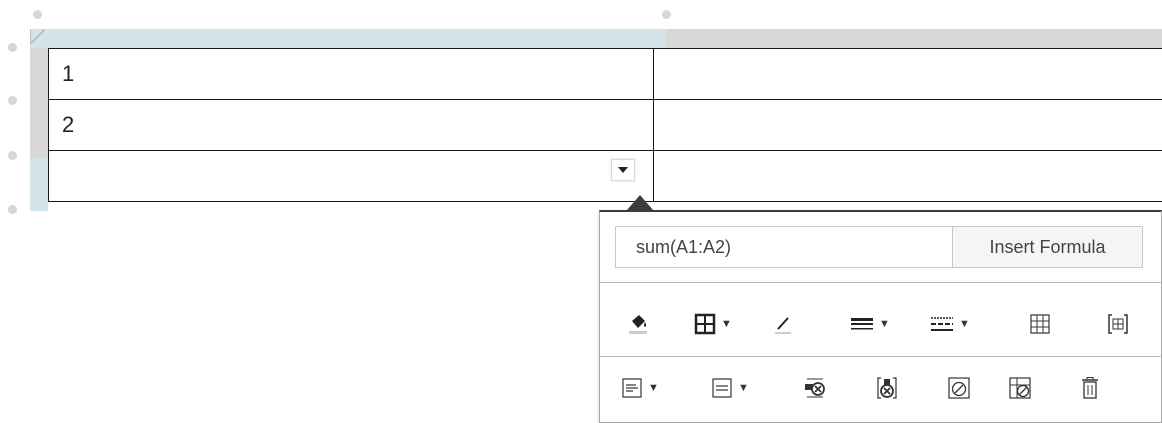  I want to click on clear-cell-button, so click(959, 388).